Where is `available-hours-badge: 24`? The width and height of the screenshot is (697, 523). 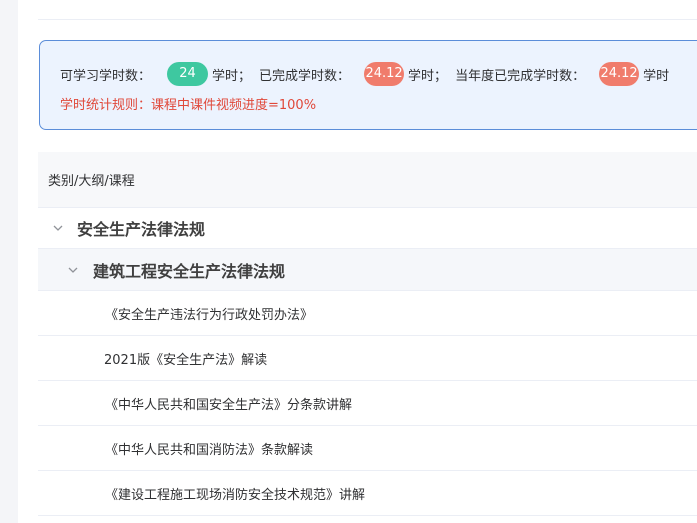
available-hours-badge: 24 is located at coordinates (188, 74).